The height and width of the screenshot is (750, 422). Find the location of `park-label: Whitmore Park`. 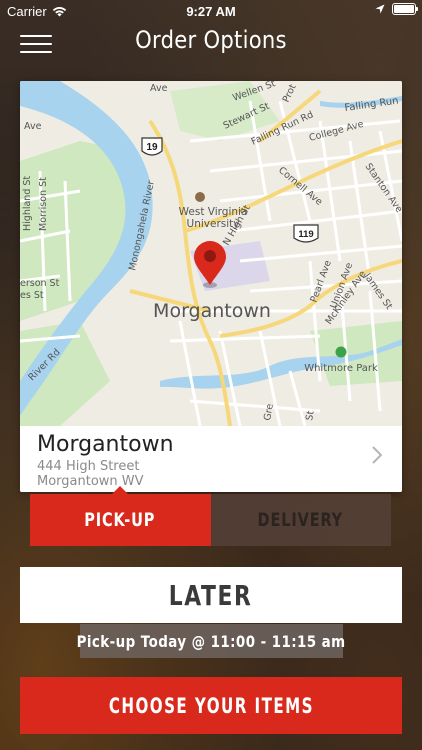

park-label: Whitmore Park is located at coordinates (341, 368).